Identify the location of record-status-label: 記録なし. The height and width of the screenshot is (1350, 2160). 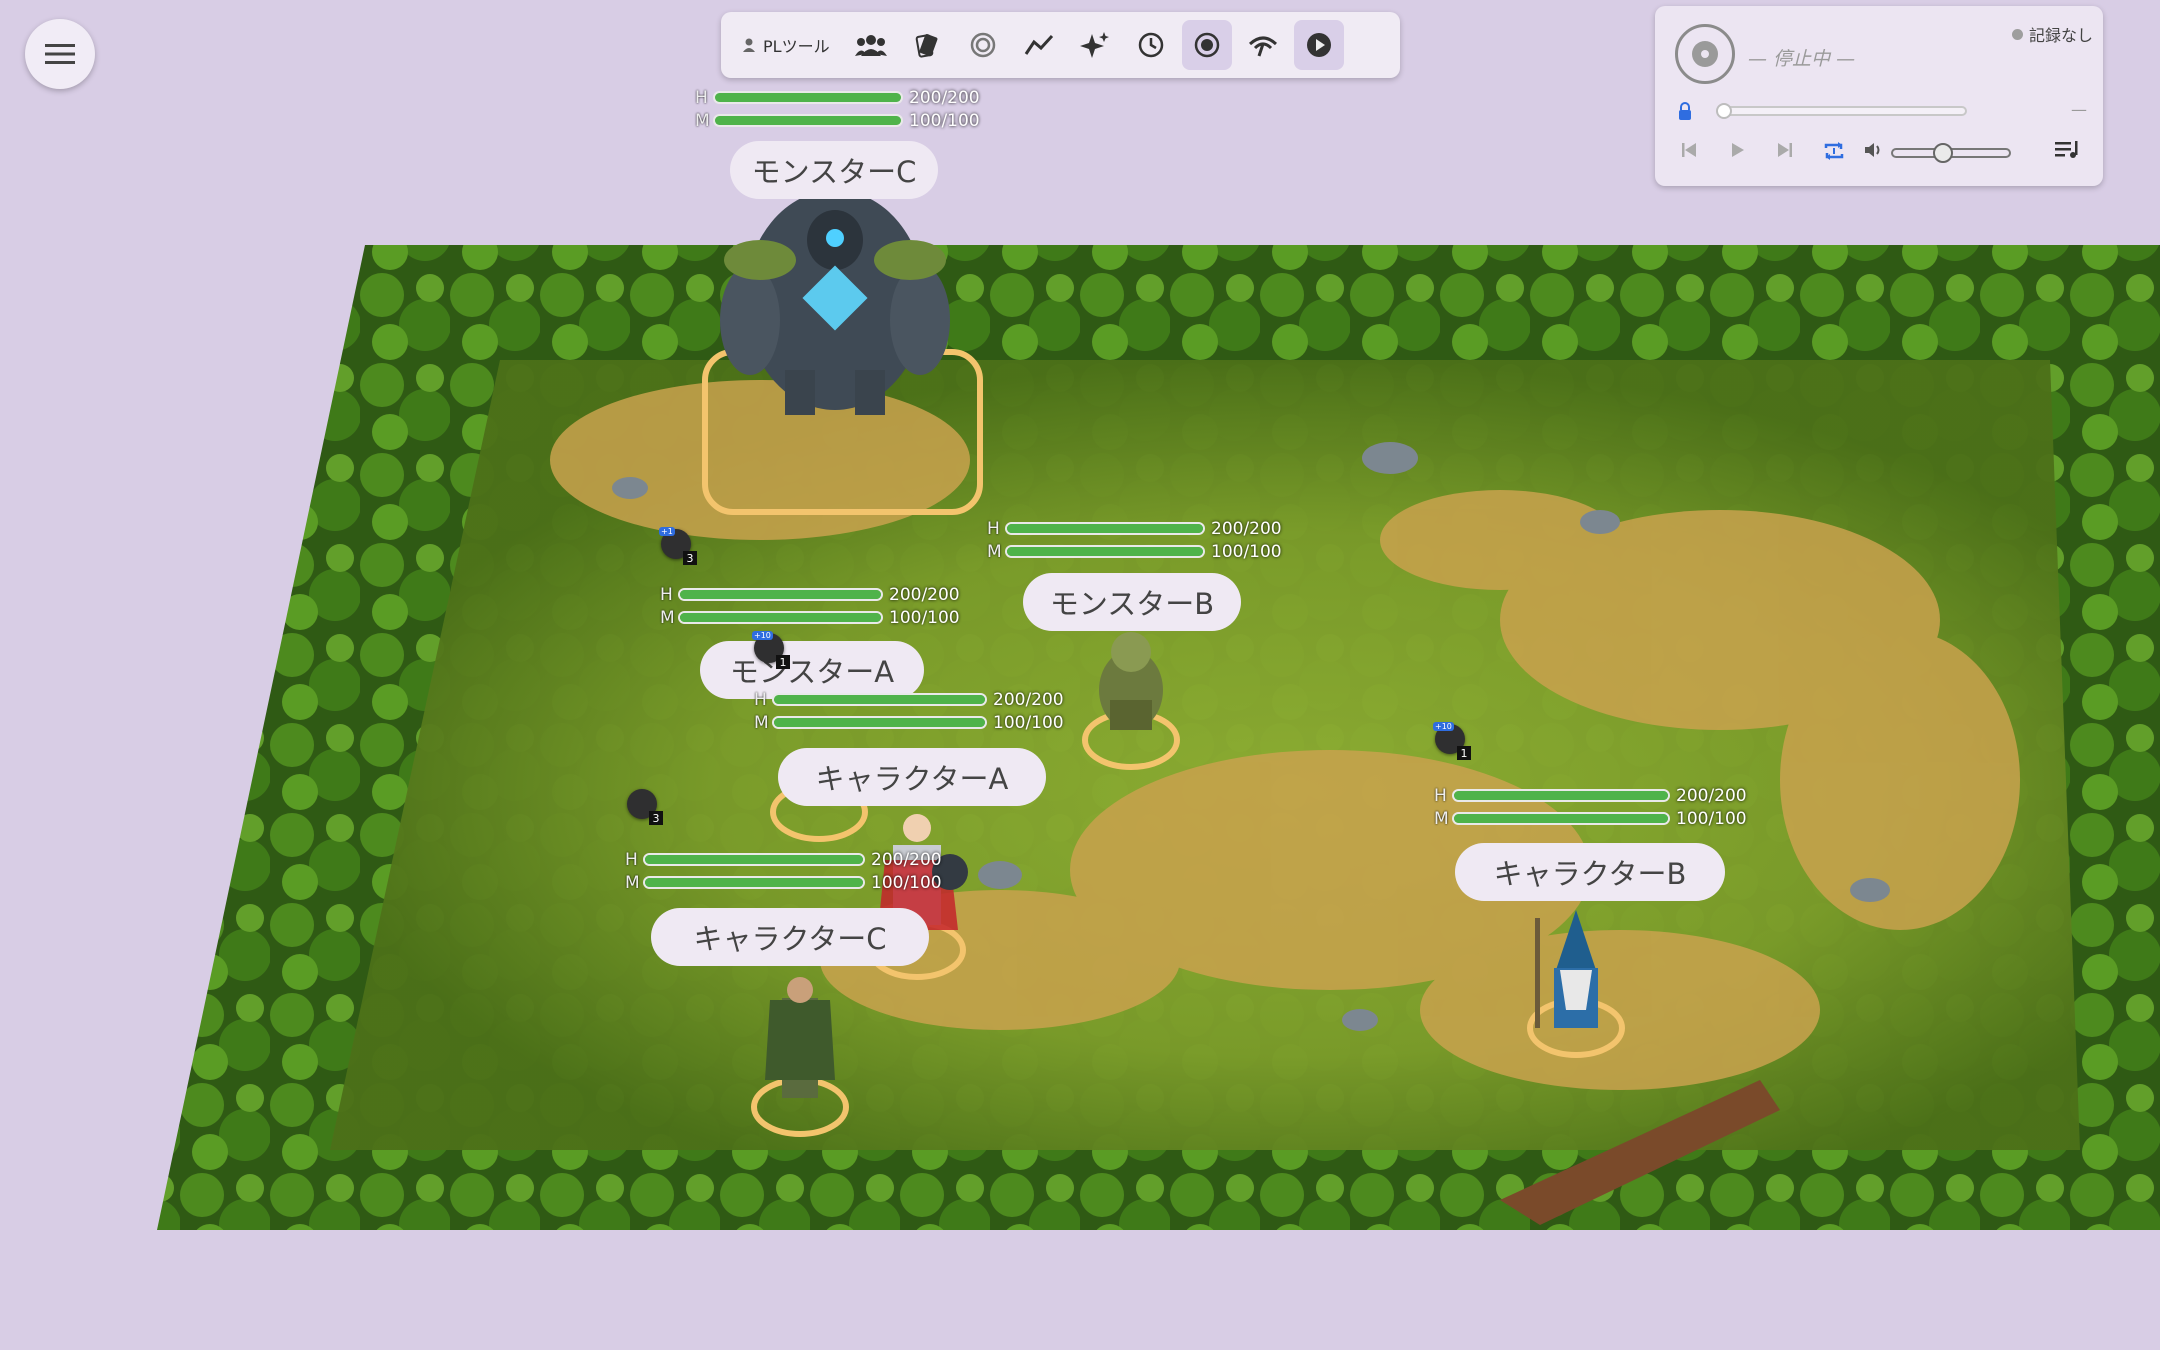
(2060, 35).